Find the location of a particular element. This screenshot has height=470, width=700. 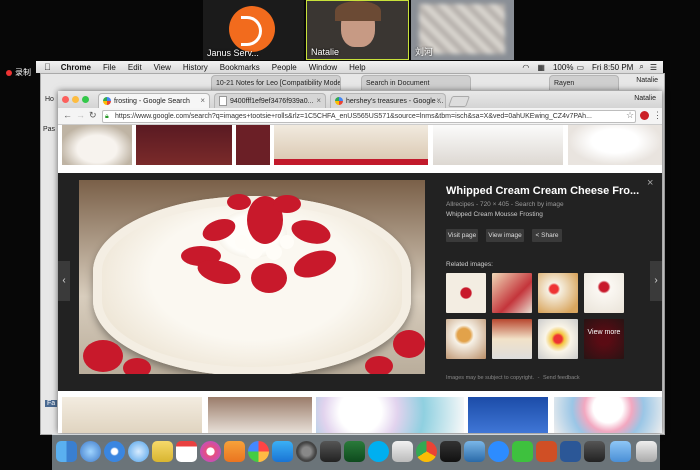

tab-frosting: frosting - Google Search × is located at coordinates (154, 100).